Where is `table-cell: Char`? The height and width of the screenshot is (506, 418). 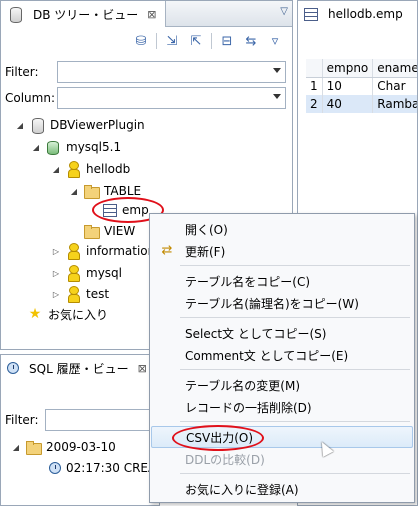
table-cell: Char is located at coordinates (394, 86).